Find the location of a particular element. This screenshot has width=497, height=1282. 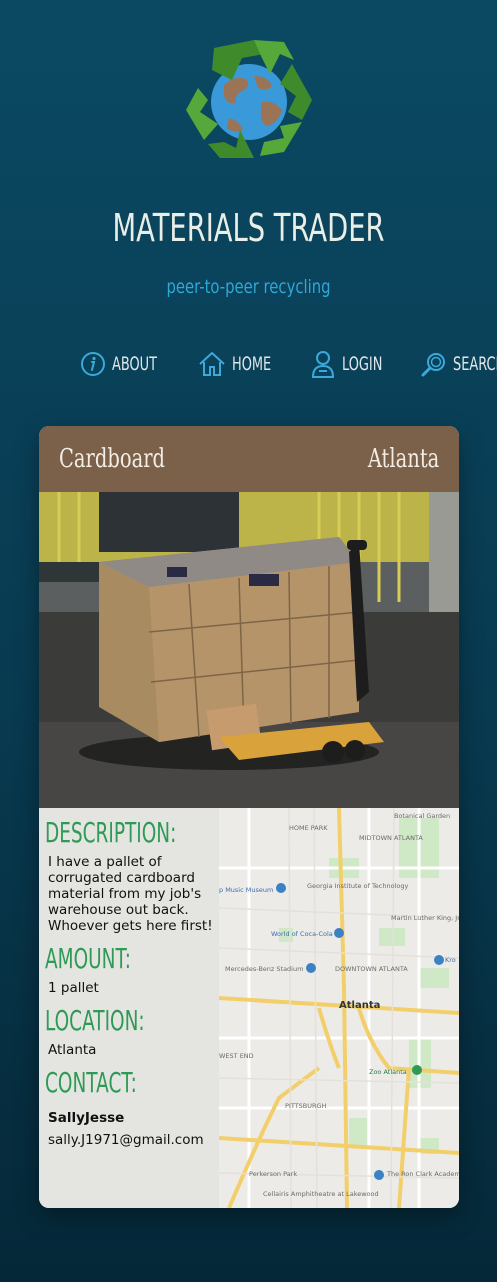

map-label-kroger: Kro is located at coordinates (450, 960).